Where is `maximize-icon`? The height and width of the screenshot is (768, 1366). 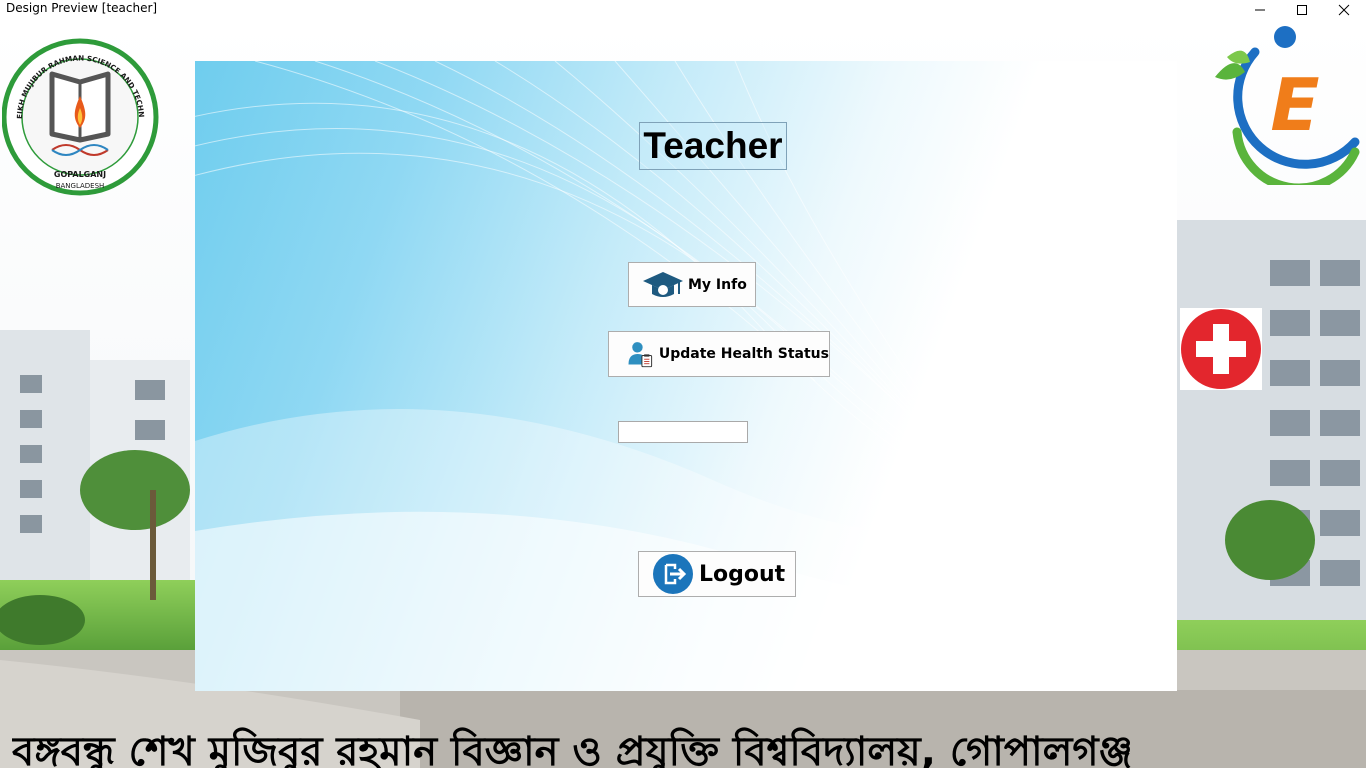 maximize-icon is located at coordinates (1302, 10).